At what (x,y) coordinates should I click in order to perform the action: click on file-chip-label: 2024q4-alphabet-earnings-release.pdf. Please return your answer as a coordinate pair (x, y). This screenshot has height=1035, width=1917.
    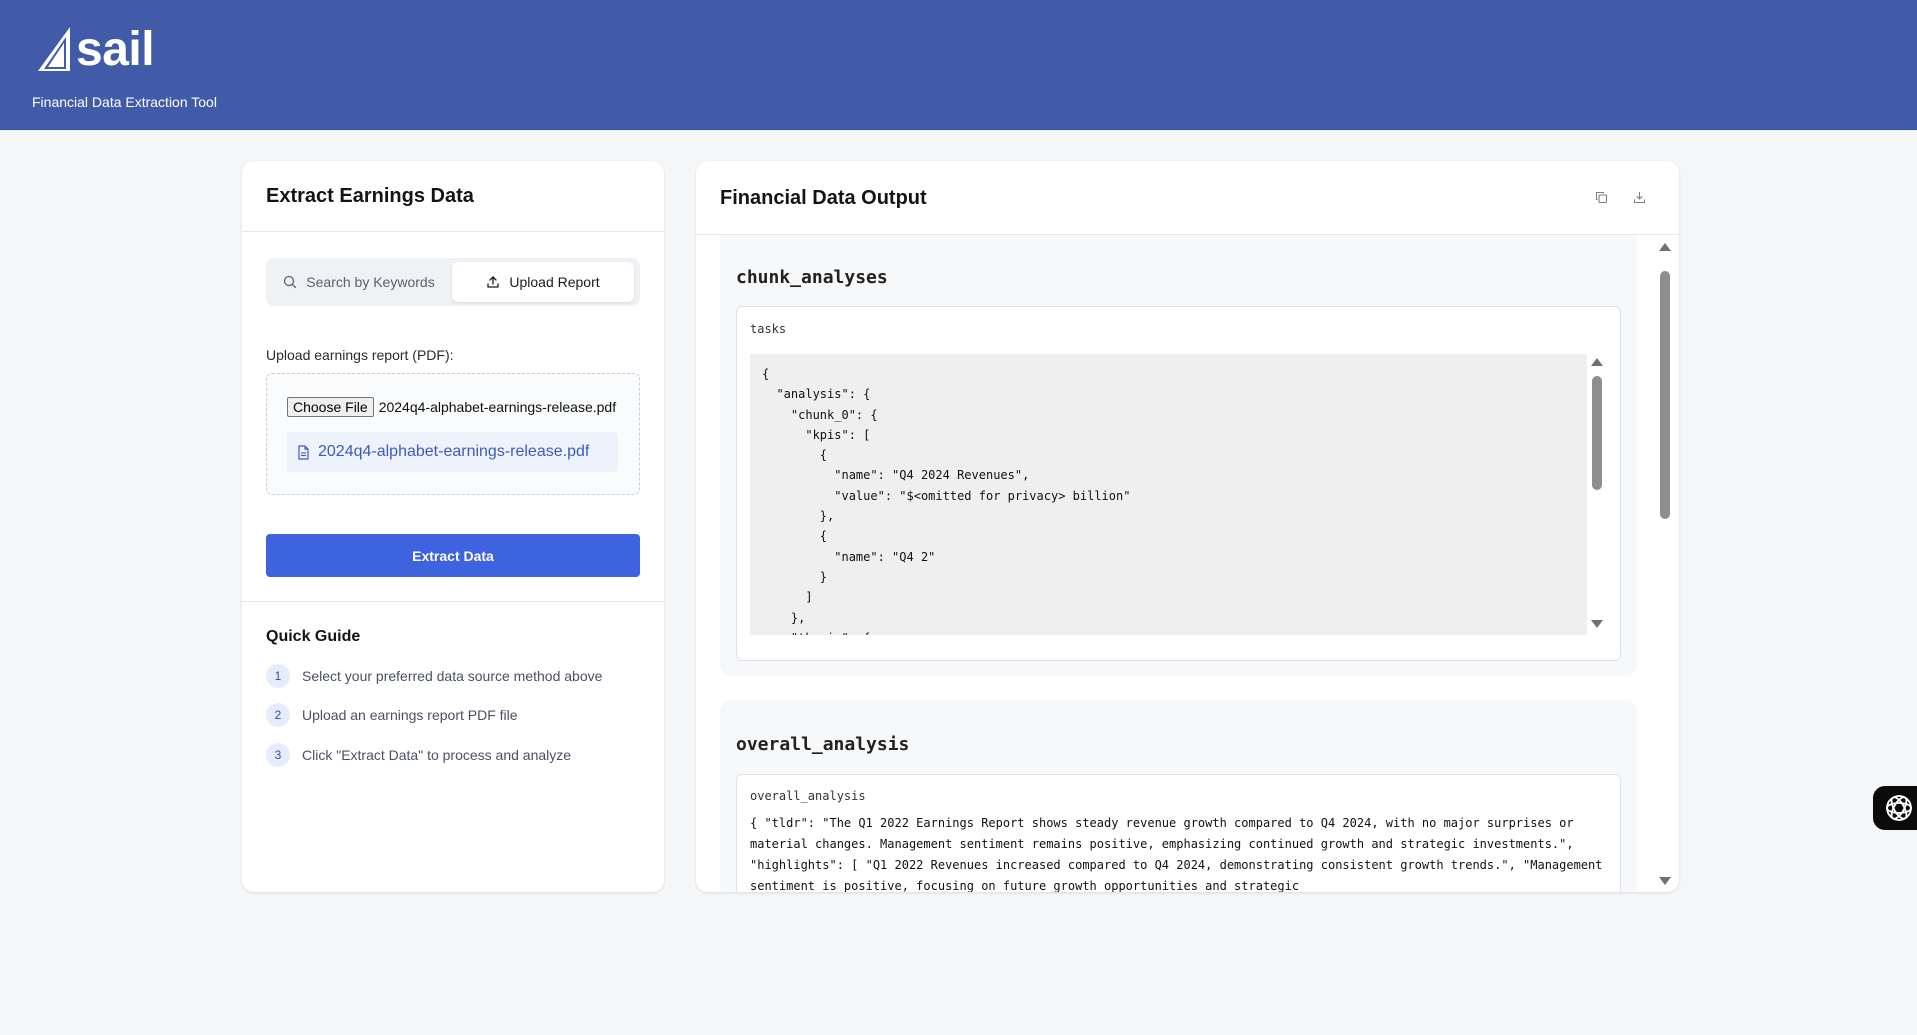
    Looking at the image, I should click on (454, 451).